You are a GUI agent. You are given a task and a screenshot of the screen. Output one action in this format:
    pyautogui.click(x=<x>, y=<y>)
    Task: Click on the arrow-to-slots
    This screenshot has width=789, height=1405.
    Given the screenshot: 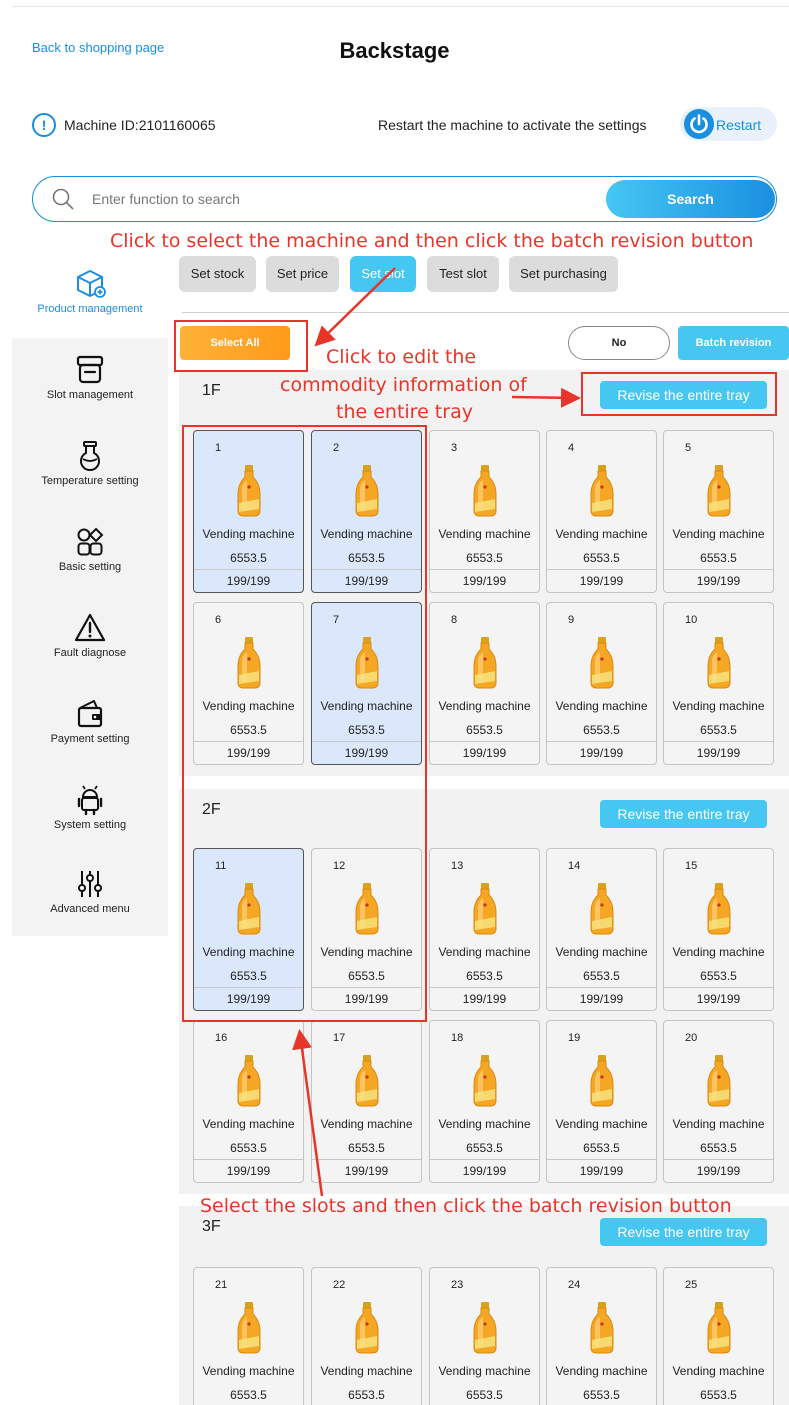 What is the action you would take?
    pyautogui.click(x=308, y=1113)
    